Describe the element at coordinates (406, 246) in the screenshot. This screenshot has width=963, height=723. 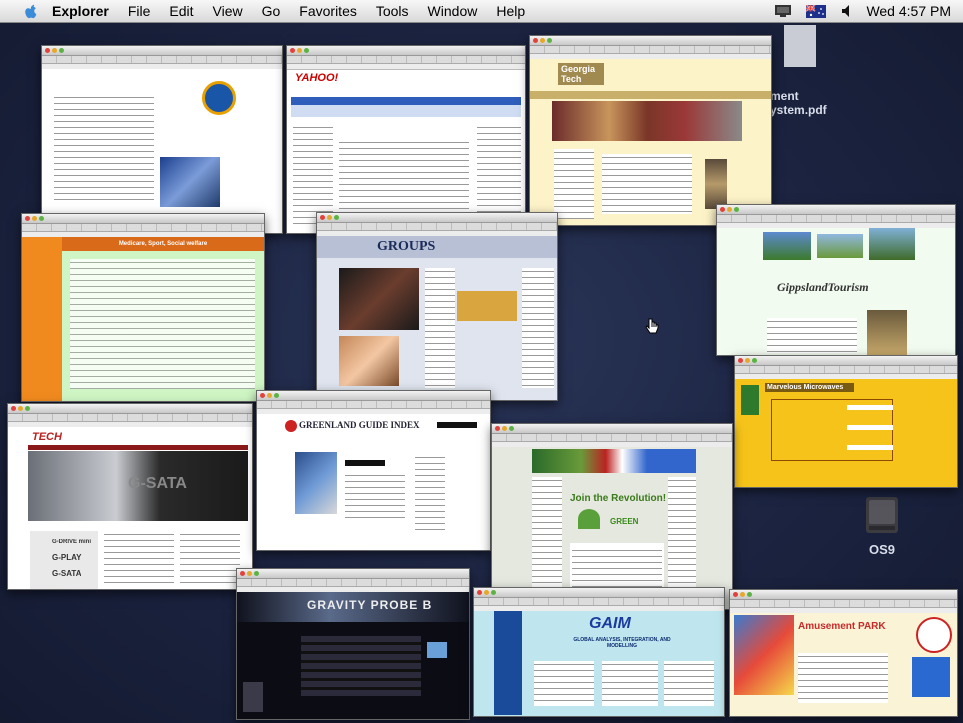
I see `groups-title: GROUPS` at that location.